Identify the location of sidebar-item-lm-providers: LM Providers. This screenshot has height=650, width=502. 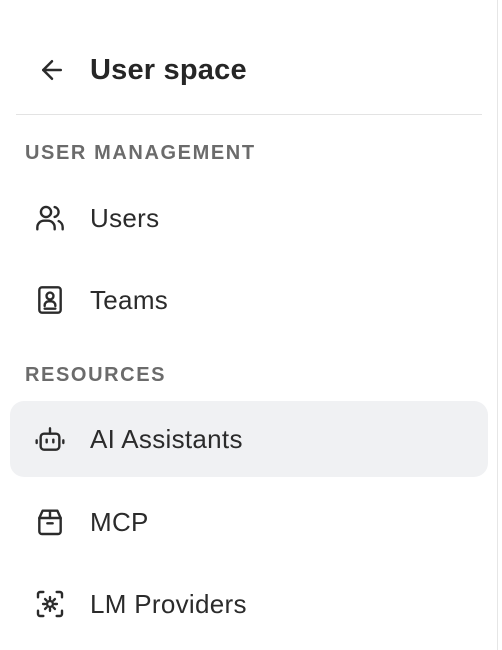
(249, 604).